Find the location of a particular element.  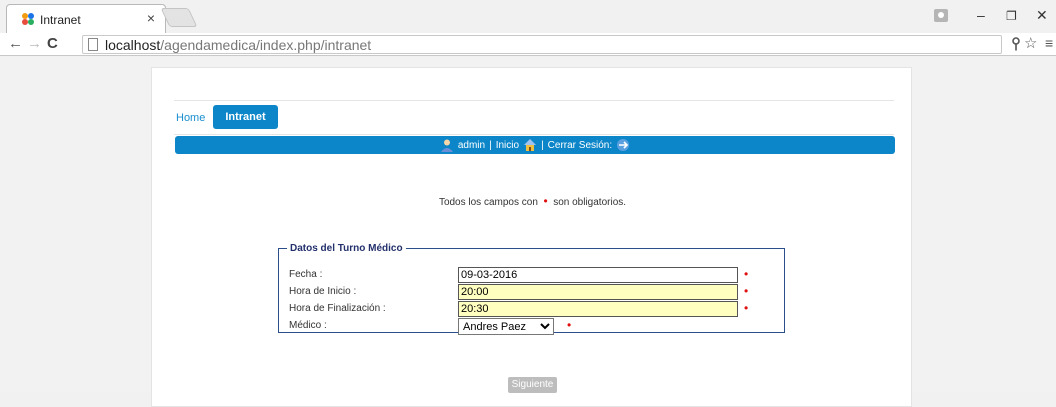

restore-button: ❐ is located at coordinates (1011, 16).